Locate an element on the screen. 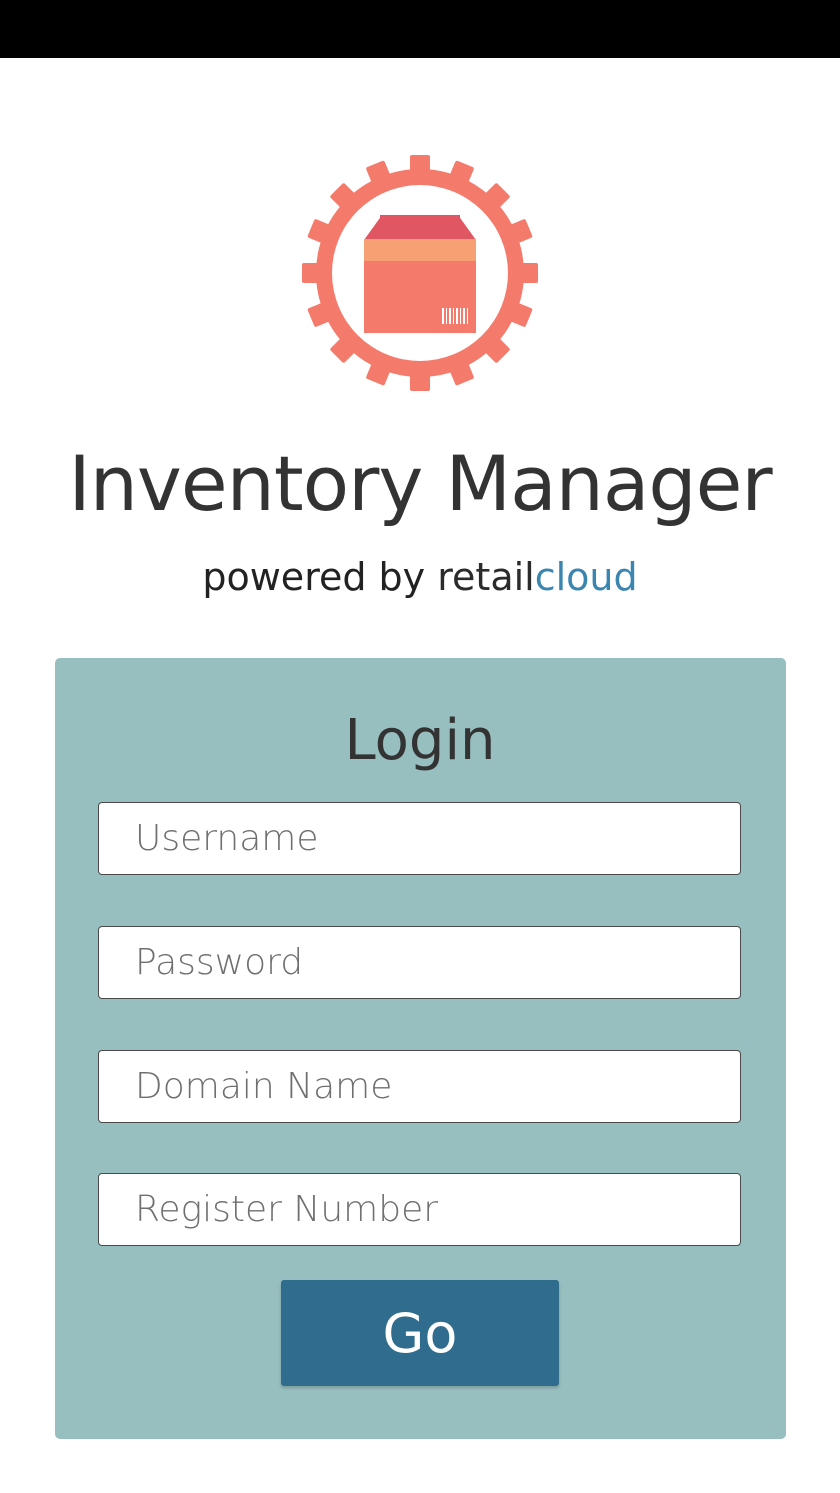  password-input is located at coordinates (419, 962).